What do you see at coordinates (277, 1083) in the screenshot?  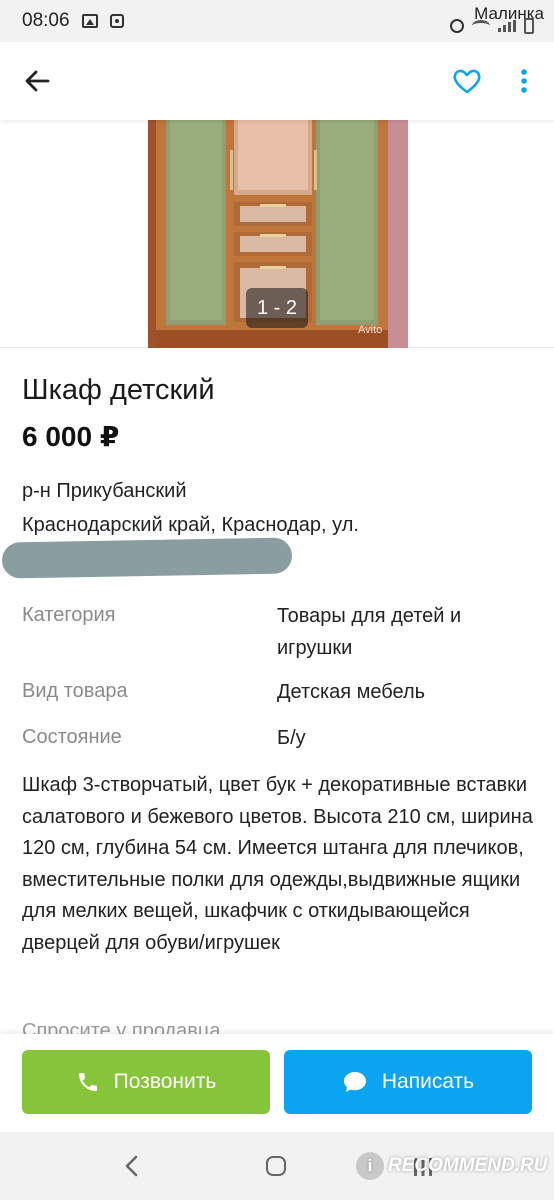 I see `action-bar: Позвонить Написать` at bounding box center [277, 1083].